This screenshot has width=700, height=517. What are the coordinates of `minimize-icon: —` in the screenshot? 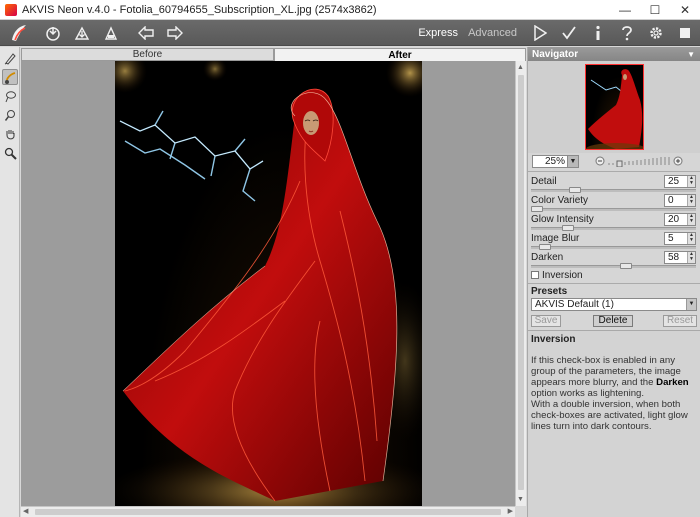 It's located at (625, 10).